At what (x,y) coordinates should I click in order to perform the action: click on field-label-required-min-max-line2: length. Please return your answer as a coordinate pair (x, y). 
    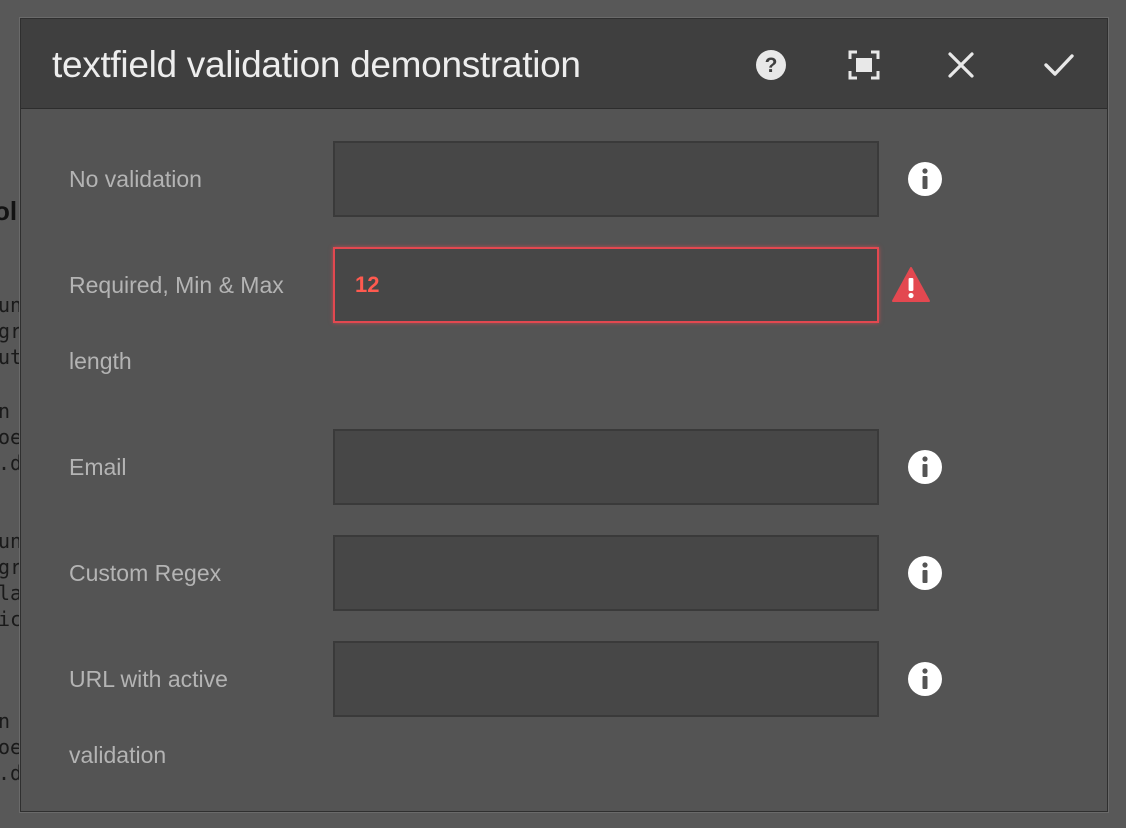
    Looking at the image, I should click on (100, 361).